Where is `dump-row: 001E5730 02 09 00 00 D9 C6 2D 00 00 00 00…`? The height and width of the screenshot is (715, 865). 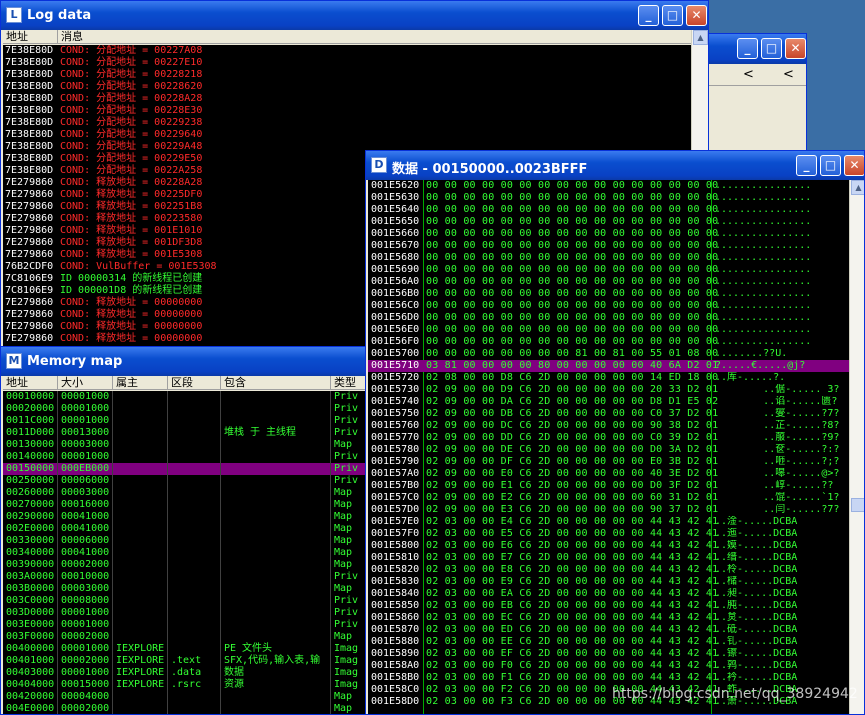
dump-row: 001E5730 02 09 00 00 D9 C6 2D 00 00 00 00… is located at coordinates (608, 390).